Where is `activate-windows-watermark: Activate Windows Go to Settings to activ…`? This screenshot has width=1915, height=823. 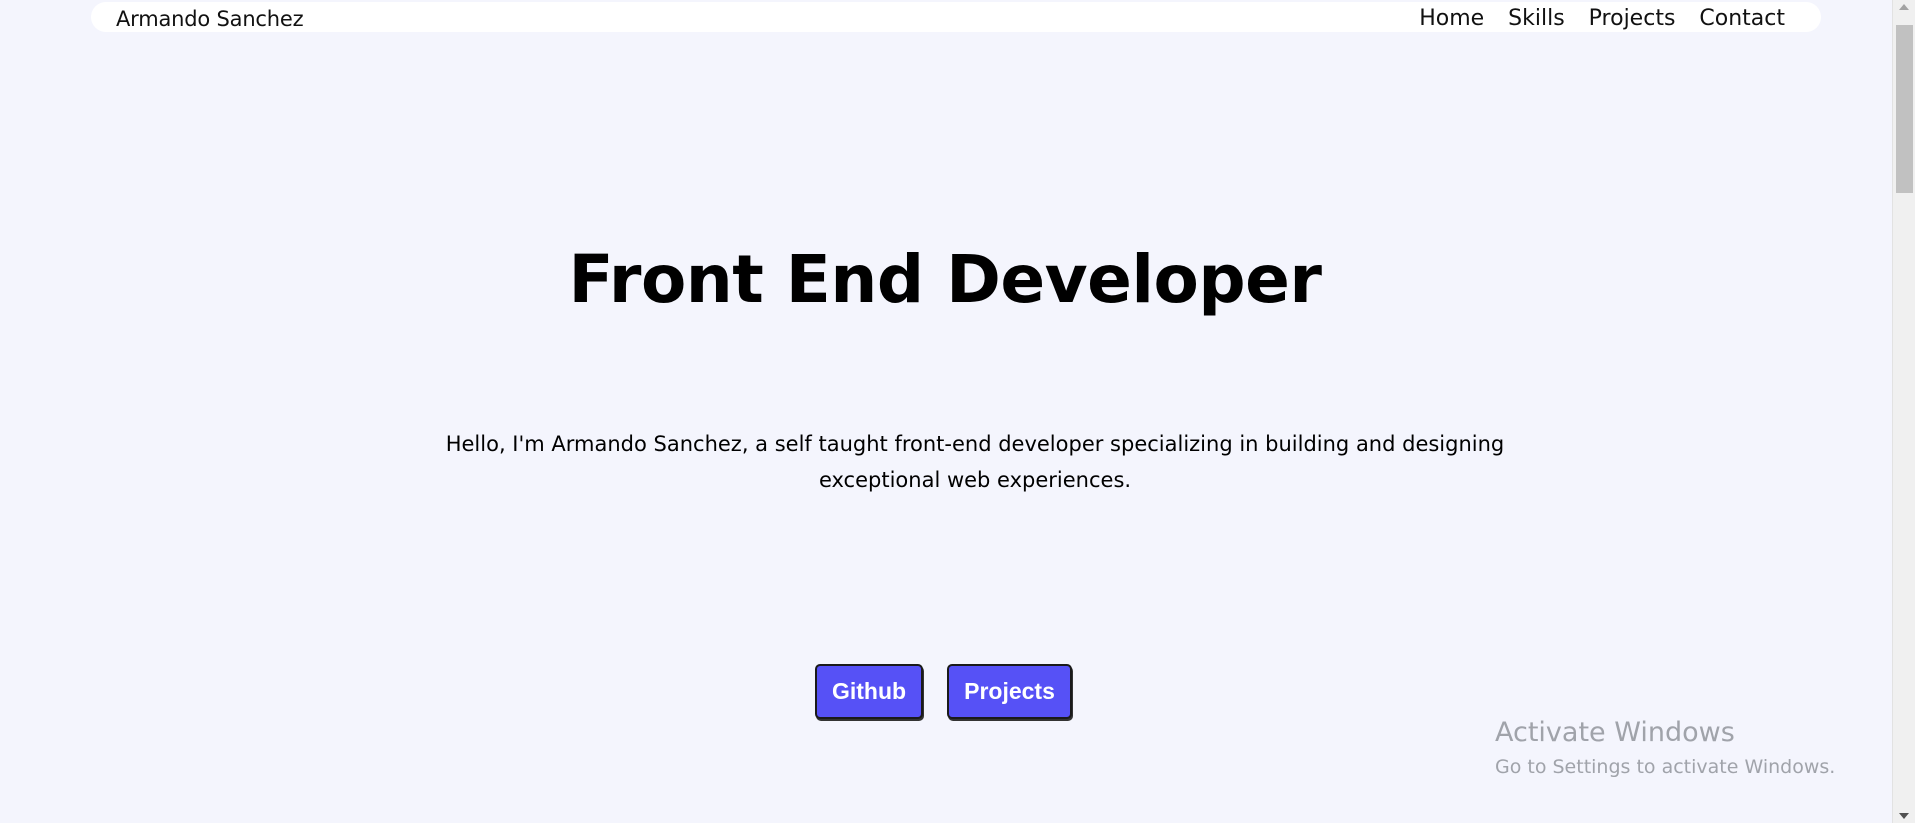 activate-windows-watermark: Activate Windows Go to Settings to activ… is located at coordinates (1665, 747).